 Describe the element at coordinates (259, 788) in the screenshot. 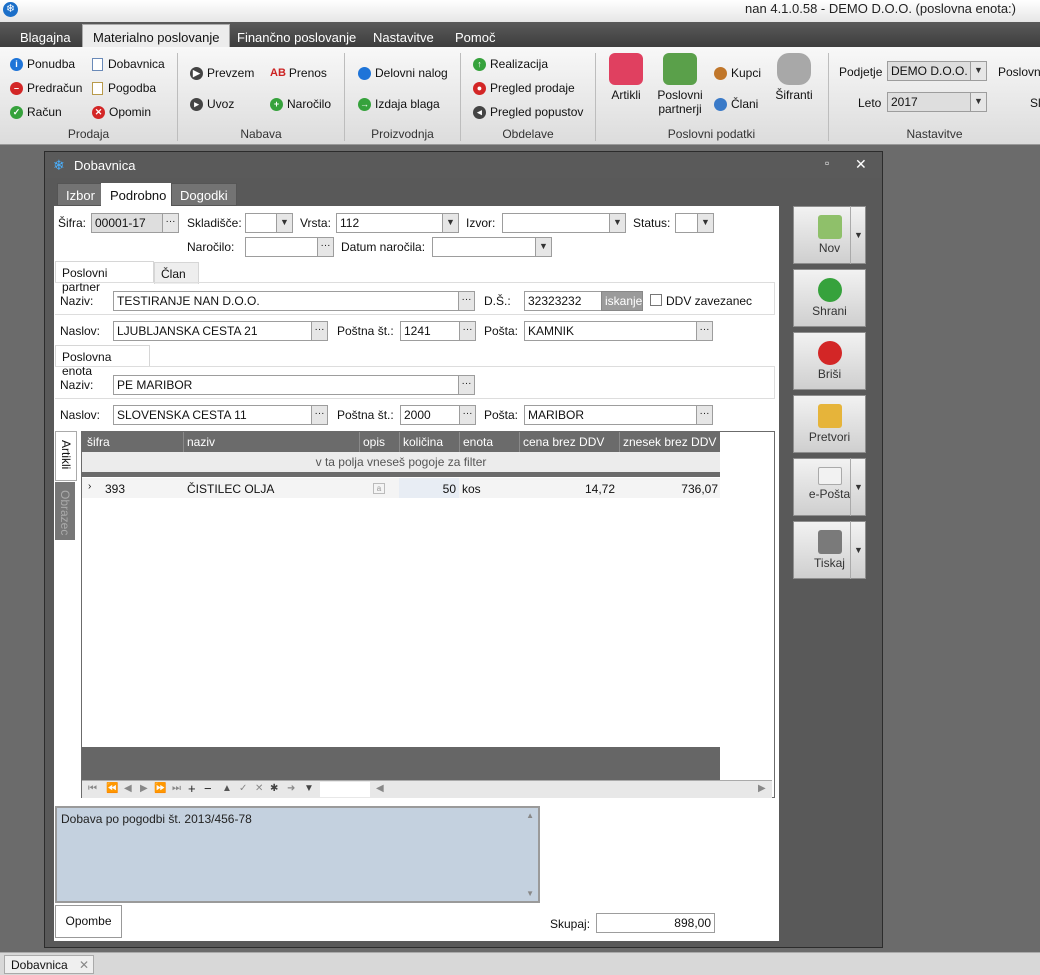

I see `cancel-icon: ✕` at that location.